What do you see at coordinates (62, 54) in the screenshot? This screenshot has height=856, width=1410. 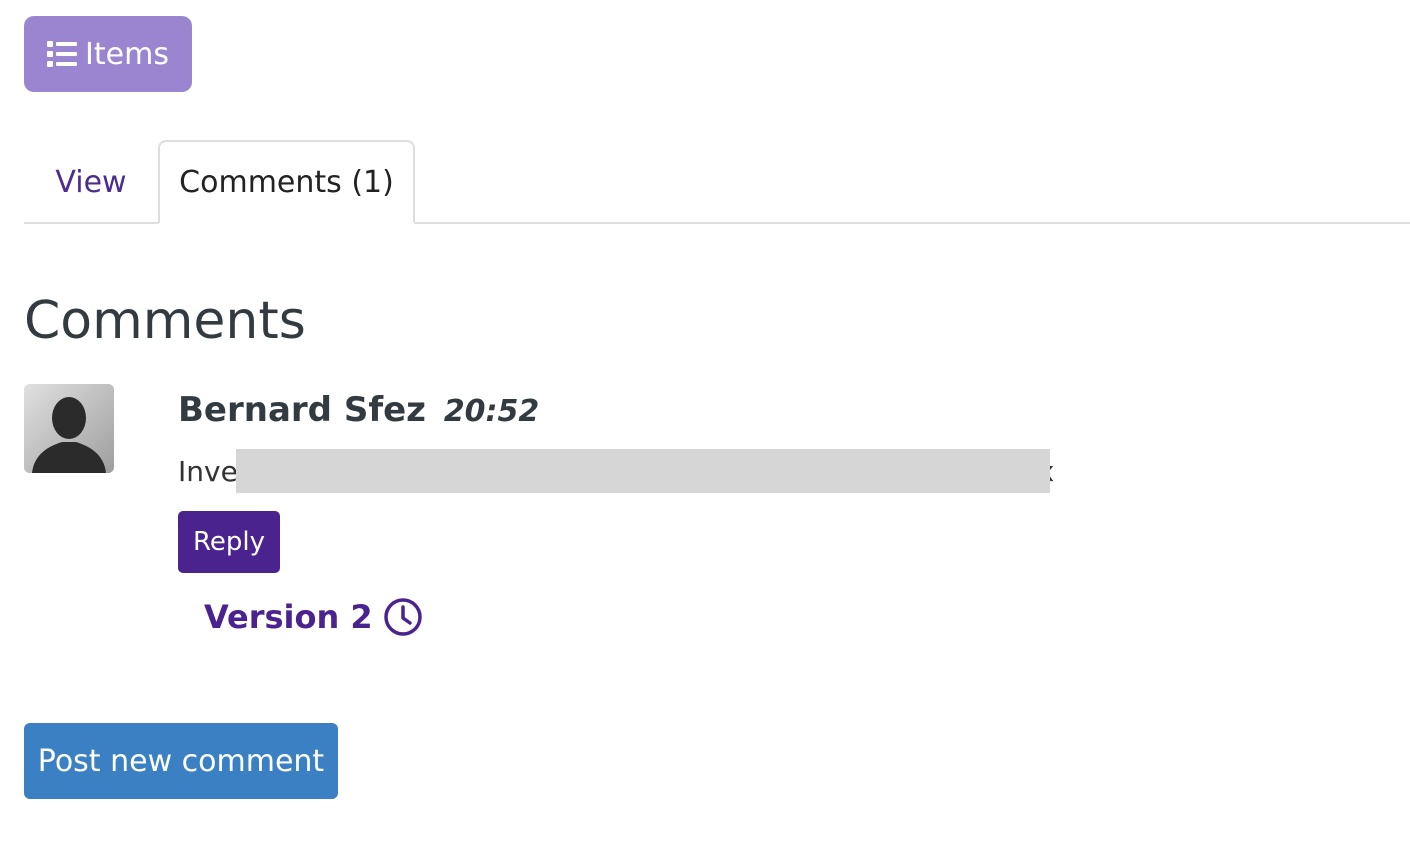 I see `list-icon` at bounding box center [62, 54].